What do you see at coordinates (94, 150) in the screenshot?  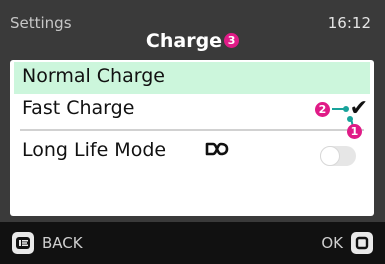 I see `menu-item-label: Long Life Mode` at bounding box center [94, 150].